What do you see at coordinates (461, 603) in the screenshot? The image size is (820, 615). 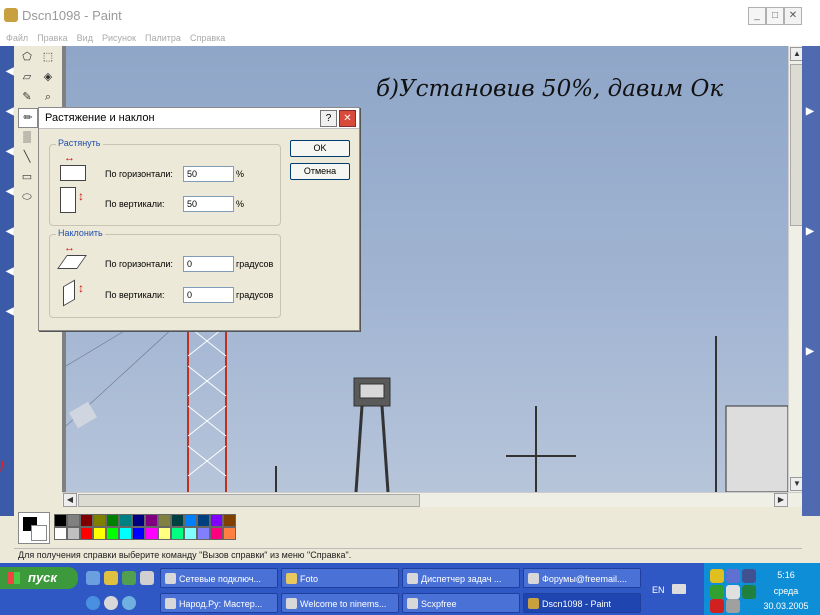 I see `taskbar-item-scxpfree: Scxpfree` at bounding box center [461, 603].